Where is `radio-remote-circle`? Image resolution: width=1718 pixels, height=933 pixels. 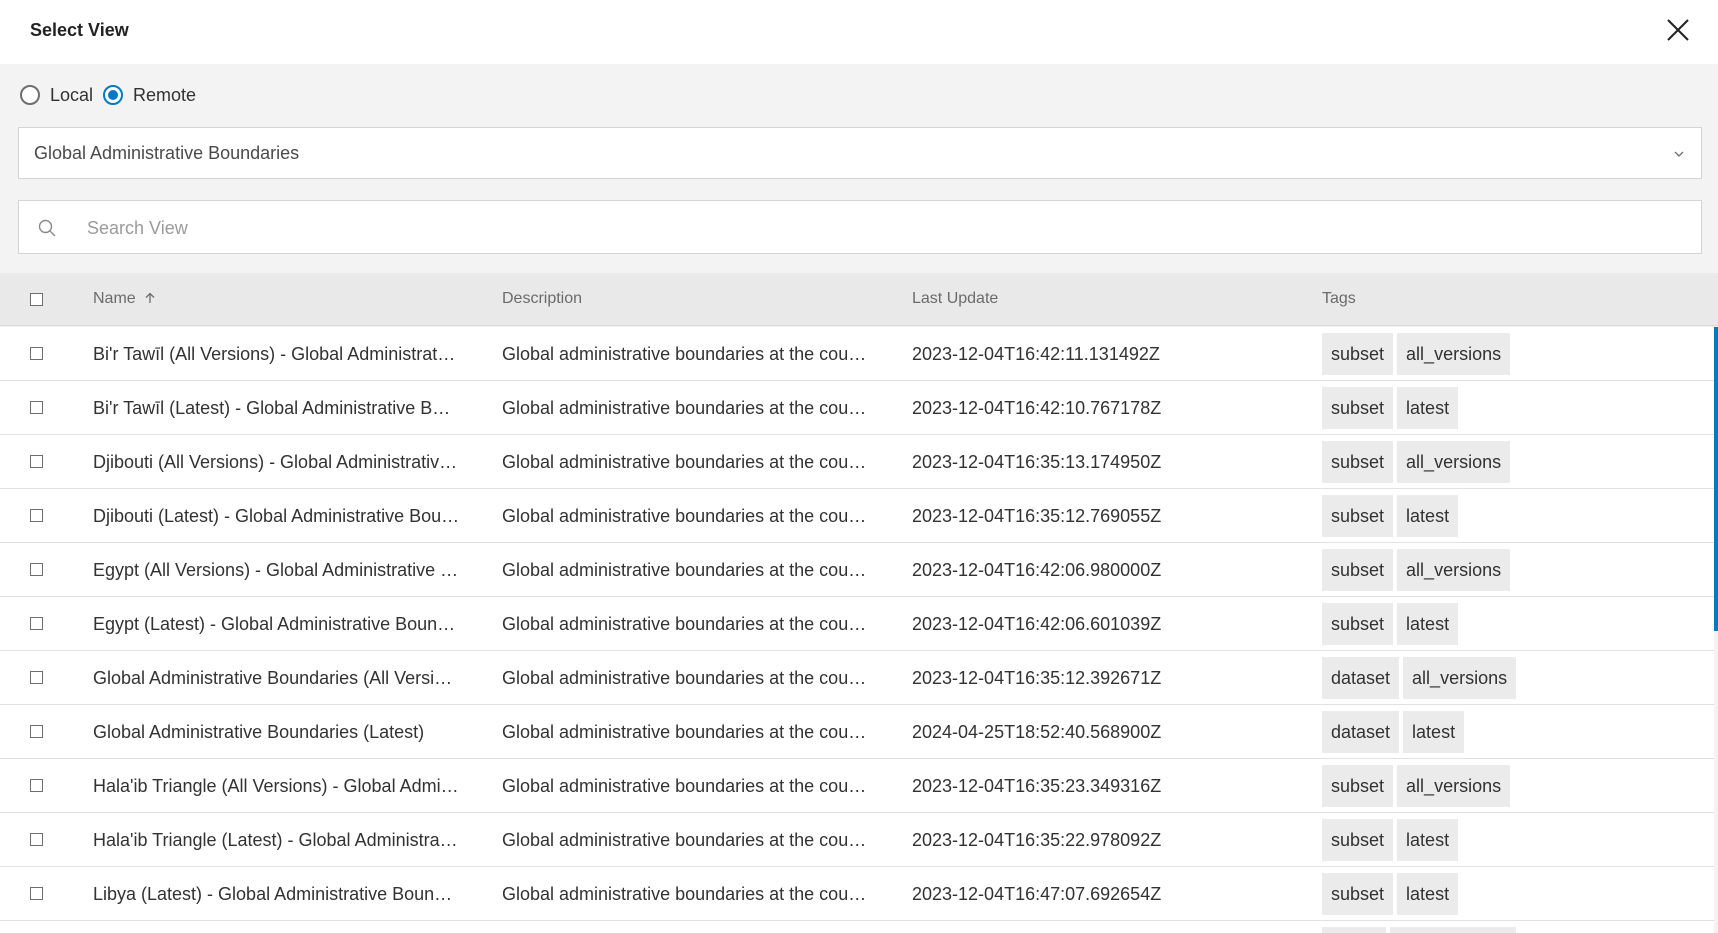 radio-remote-circle is located at coordinates (113, 95).